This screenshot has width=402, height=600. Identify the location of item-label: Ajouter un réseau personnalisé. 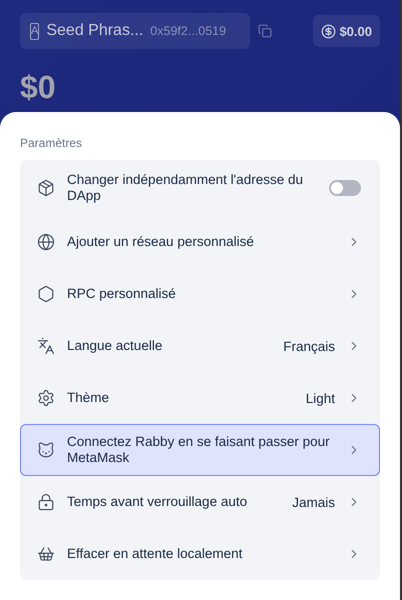
(161, 242).